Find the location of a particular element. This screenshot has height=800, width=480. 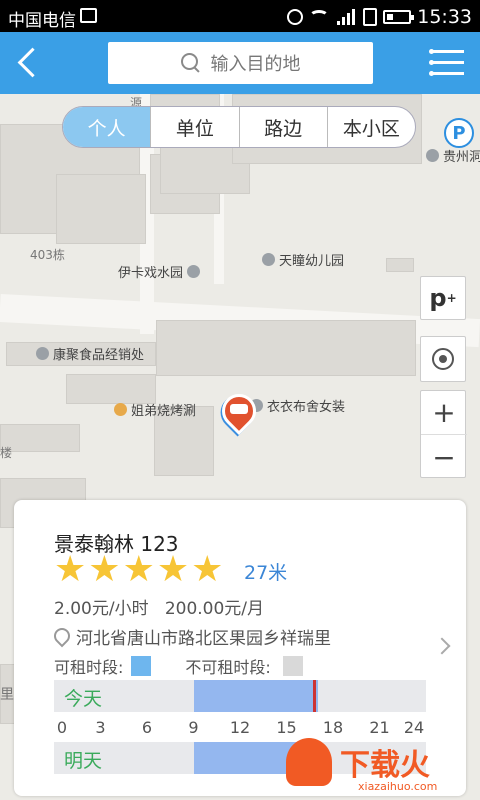

hour-tick-label: 18 is located at coordinates (333, 727).